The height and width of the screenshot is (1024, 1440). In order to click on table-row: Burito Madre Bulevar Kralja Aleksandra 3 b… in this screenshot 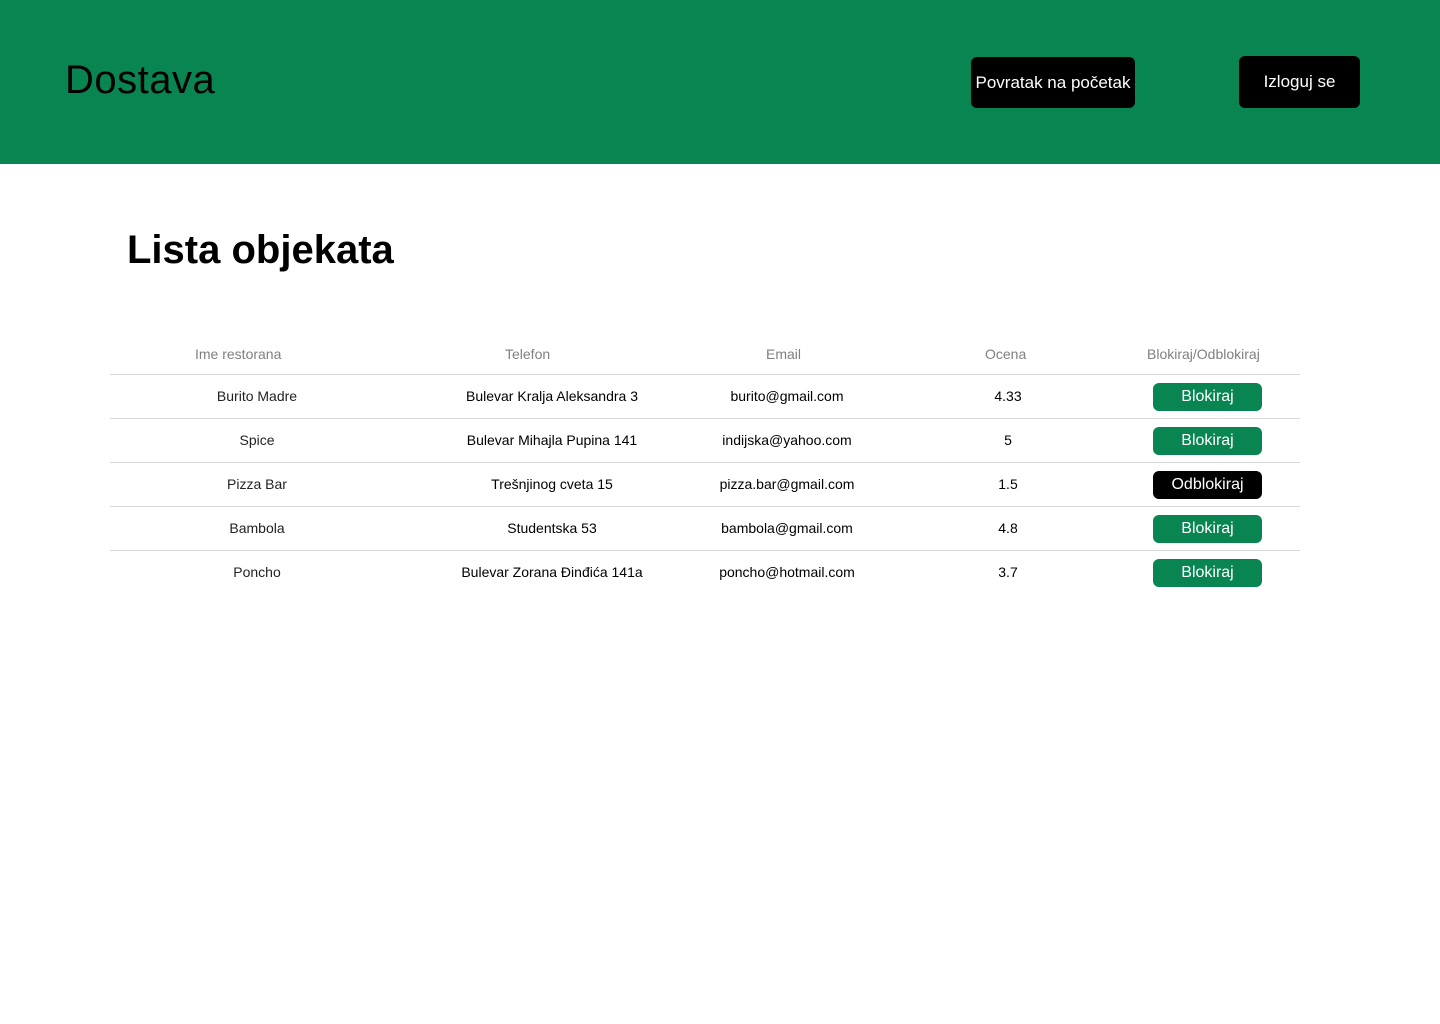, I will do `click(705, 397)`.